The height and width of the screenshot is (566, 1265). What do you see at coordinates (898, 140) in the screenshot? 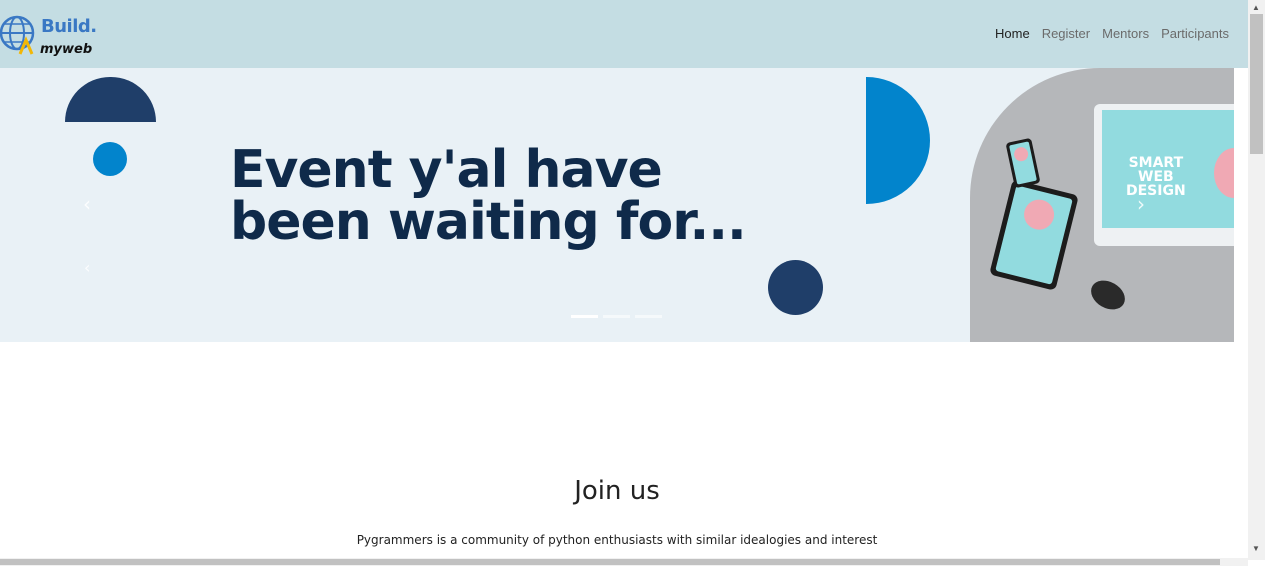
I see `decorative-half-circle-right` at bounding box center [898, 140].